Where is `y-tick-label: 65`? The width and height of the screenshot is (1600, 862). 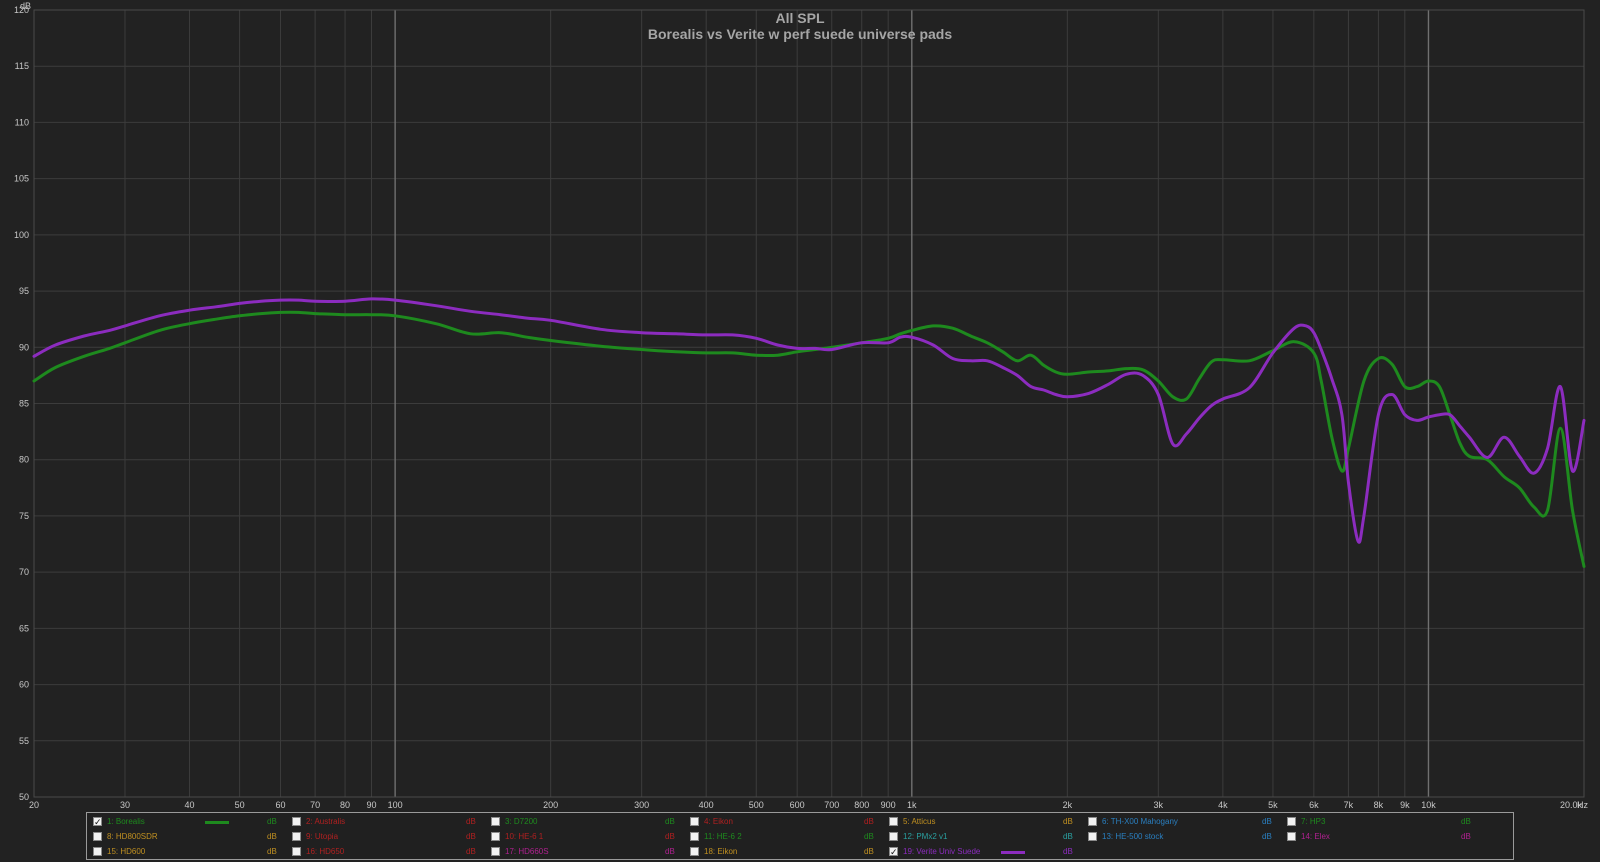
y-tick-label: 65 is located at coordinates (24, 628).